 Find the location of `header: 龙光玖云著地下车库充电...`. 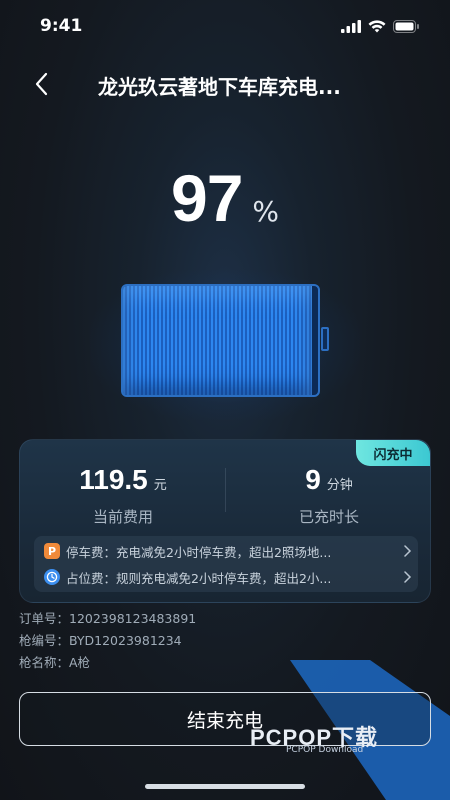

header: 龙光玖云著地下车库充电... is located at coordinates (225, 84).